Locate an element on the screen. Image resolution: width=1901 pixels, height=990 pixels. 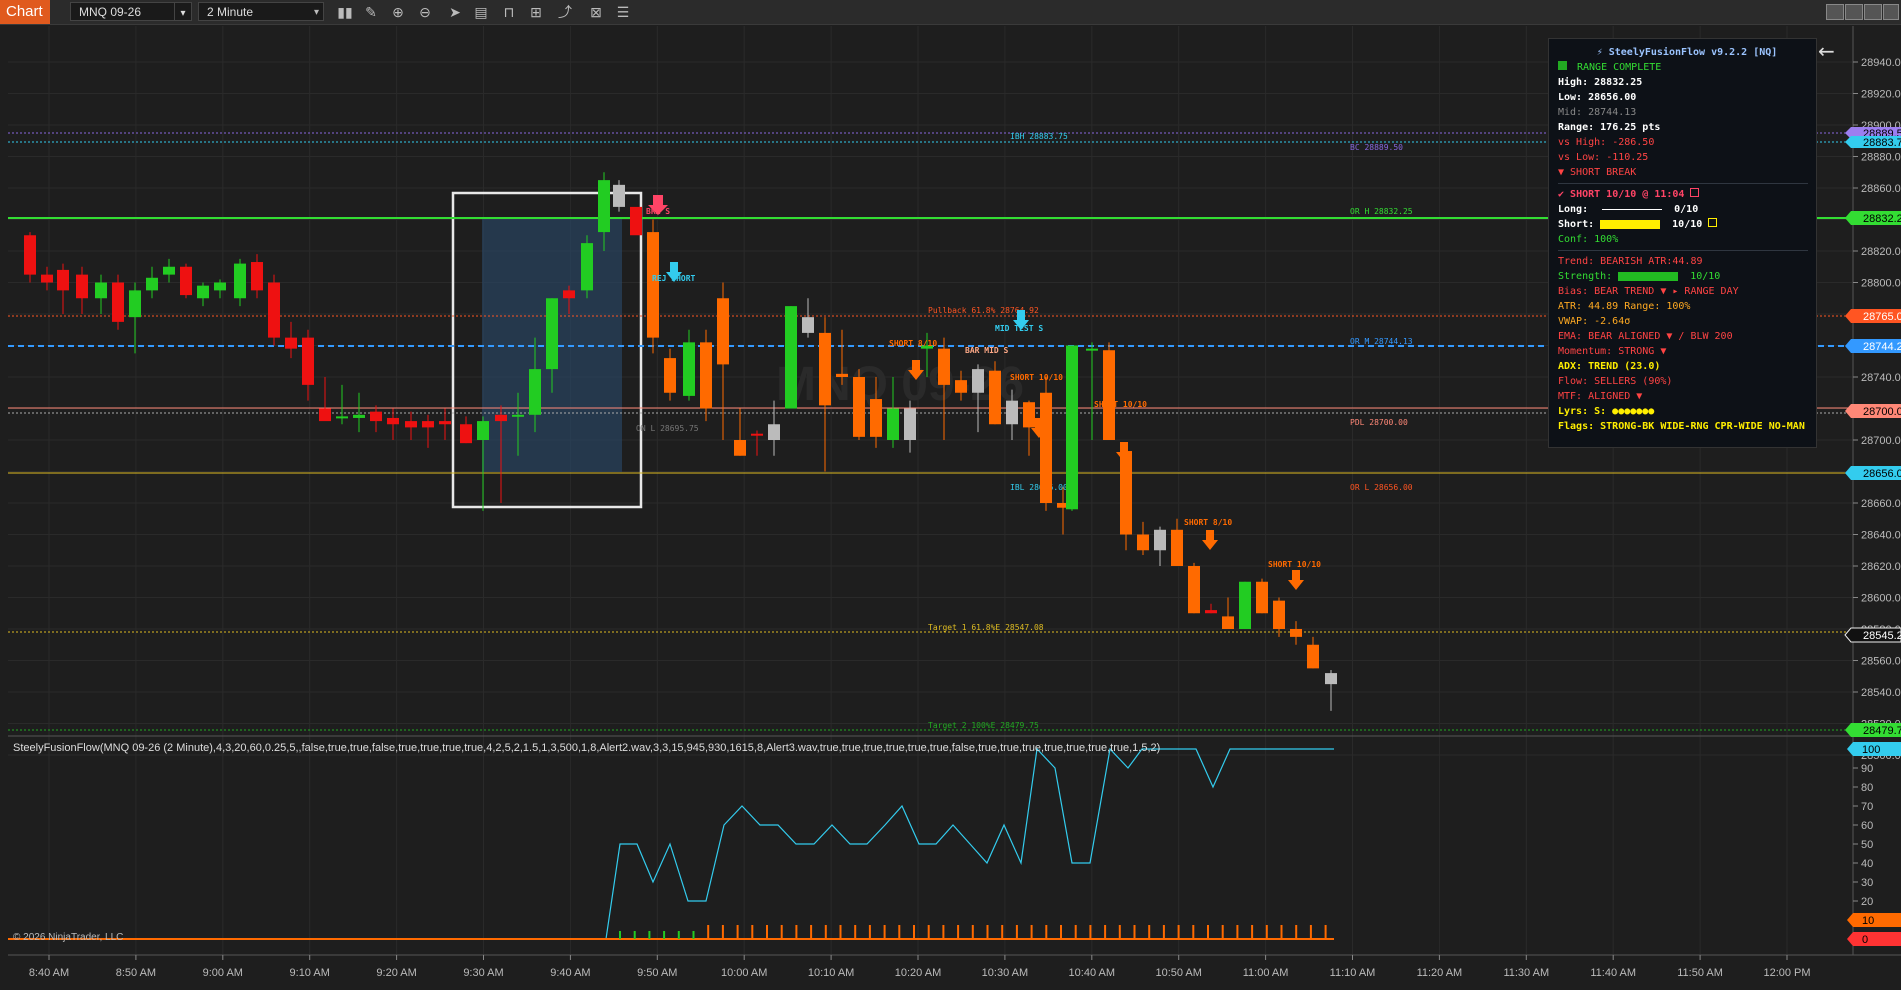
panel-separator is located at coordinates (1683, 250).